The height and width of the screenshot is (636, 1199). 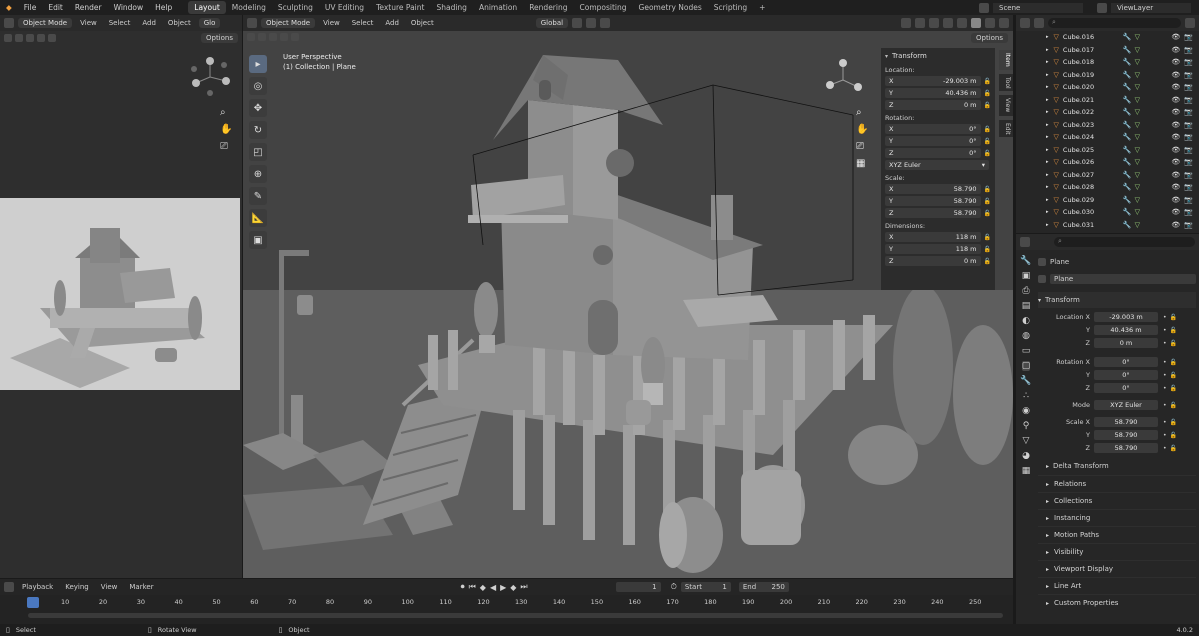 I want to click on texture-props-icon: ▦, so click(x=1026, y=471).